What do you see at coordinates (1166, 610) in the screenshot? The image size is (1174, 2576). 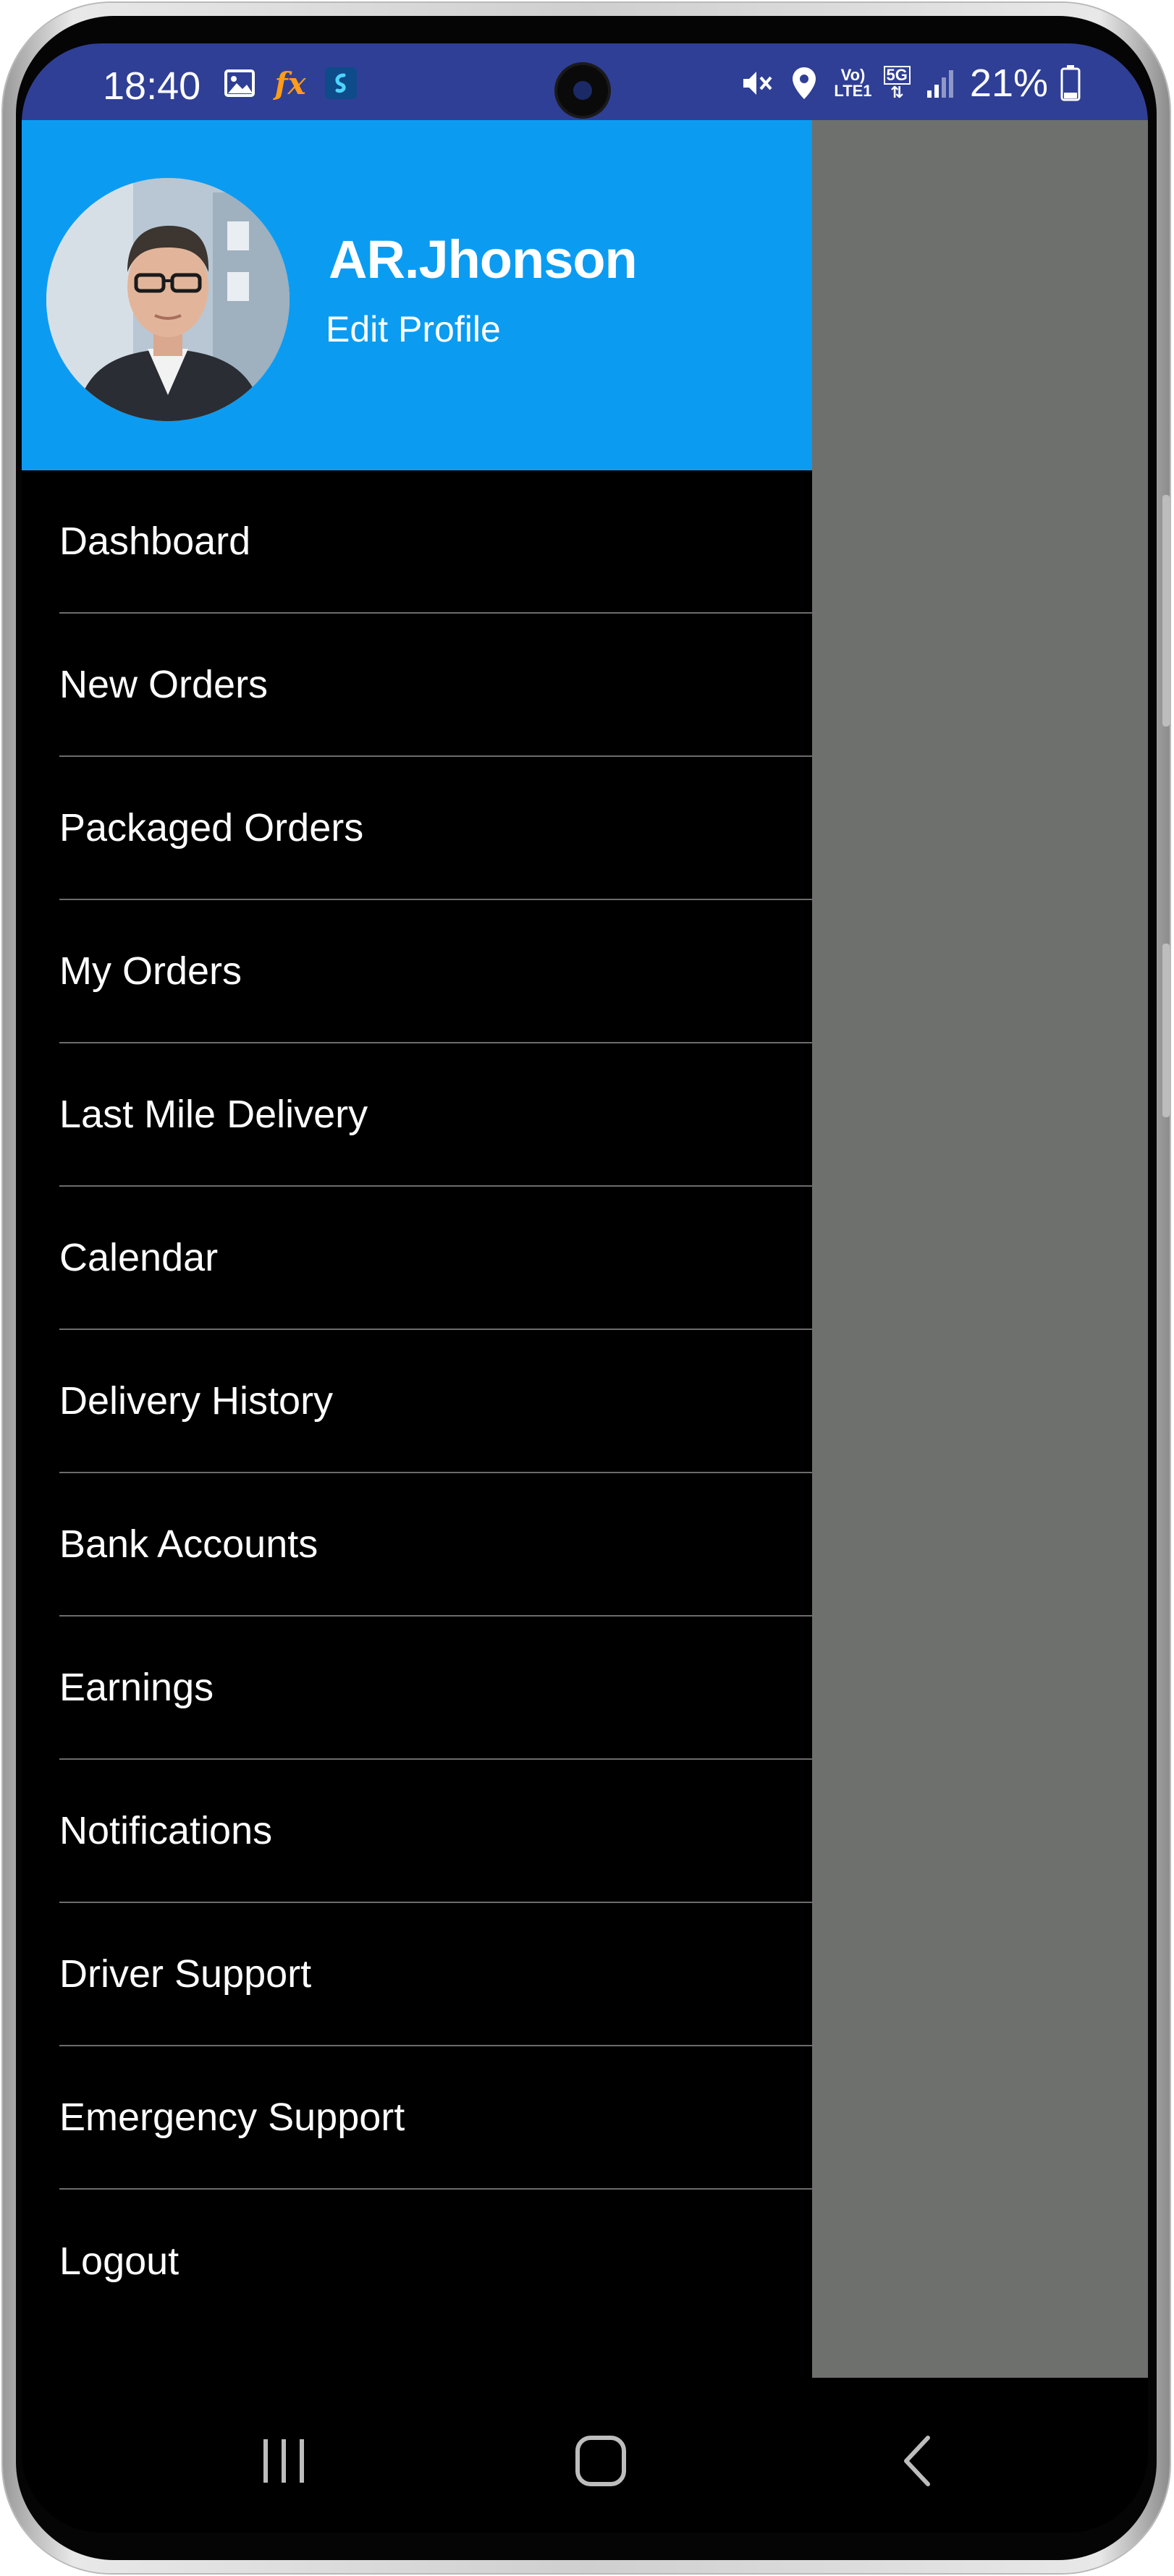 I see `volume-button` at bounding box center [1166, 610].